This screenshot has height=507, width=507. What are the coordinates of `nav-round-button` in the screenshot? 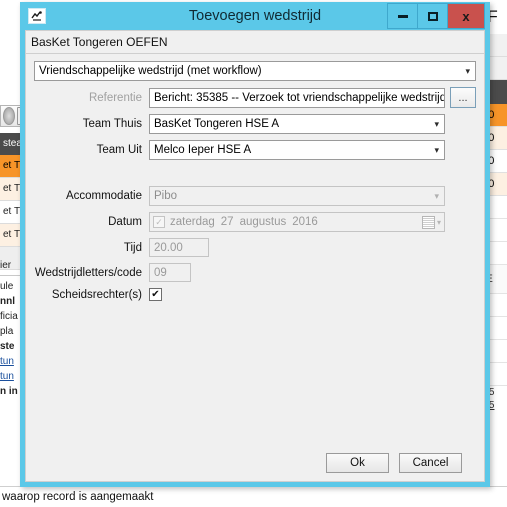 It's located at (9, 116).